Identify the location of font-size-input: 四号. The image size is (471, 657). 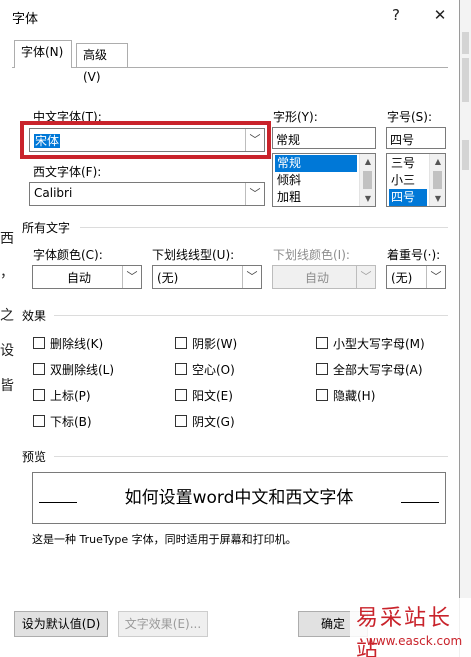
(416, 138).